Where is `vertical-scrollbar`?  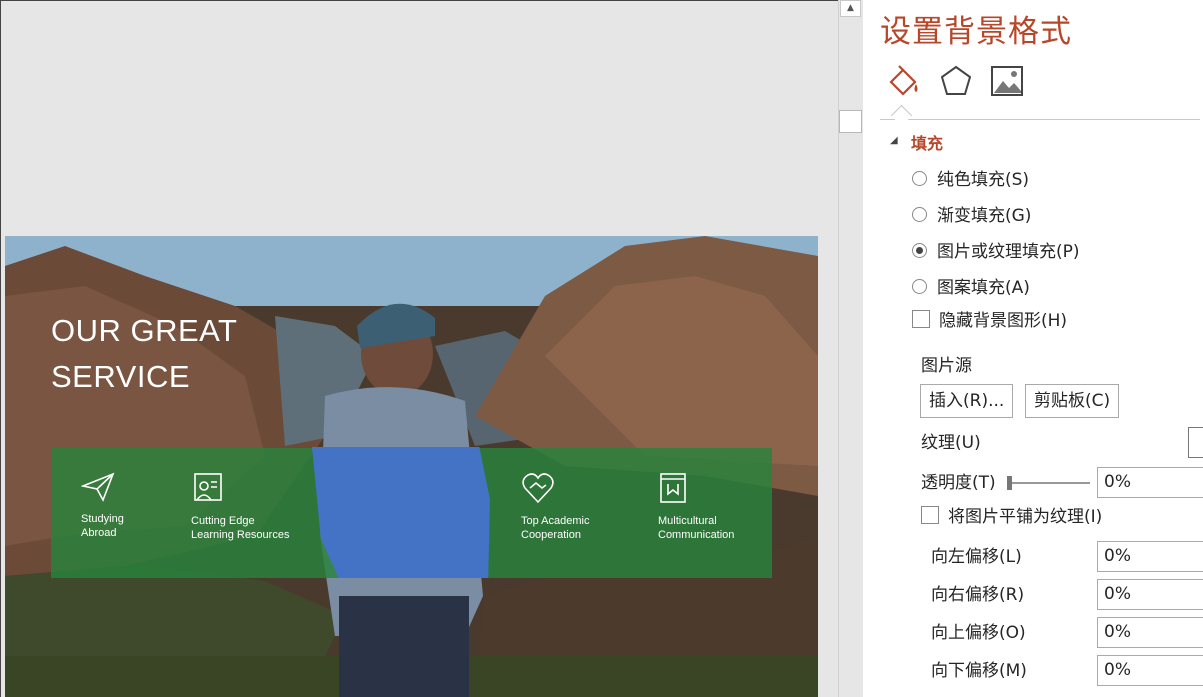 vertical-scrollbar is located at coordinates (850, 348).